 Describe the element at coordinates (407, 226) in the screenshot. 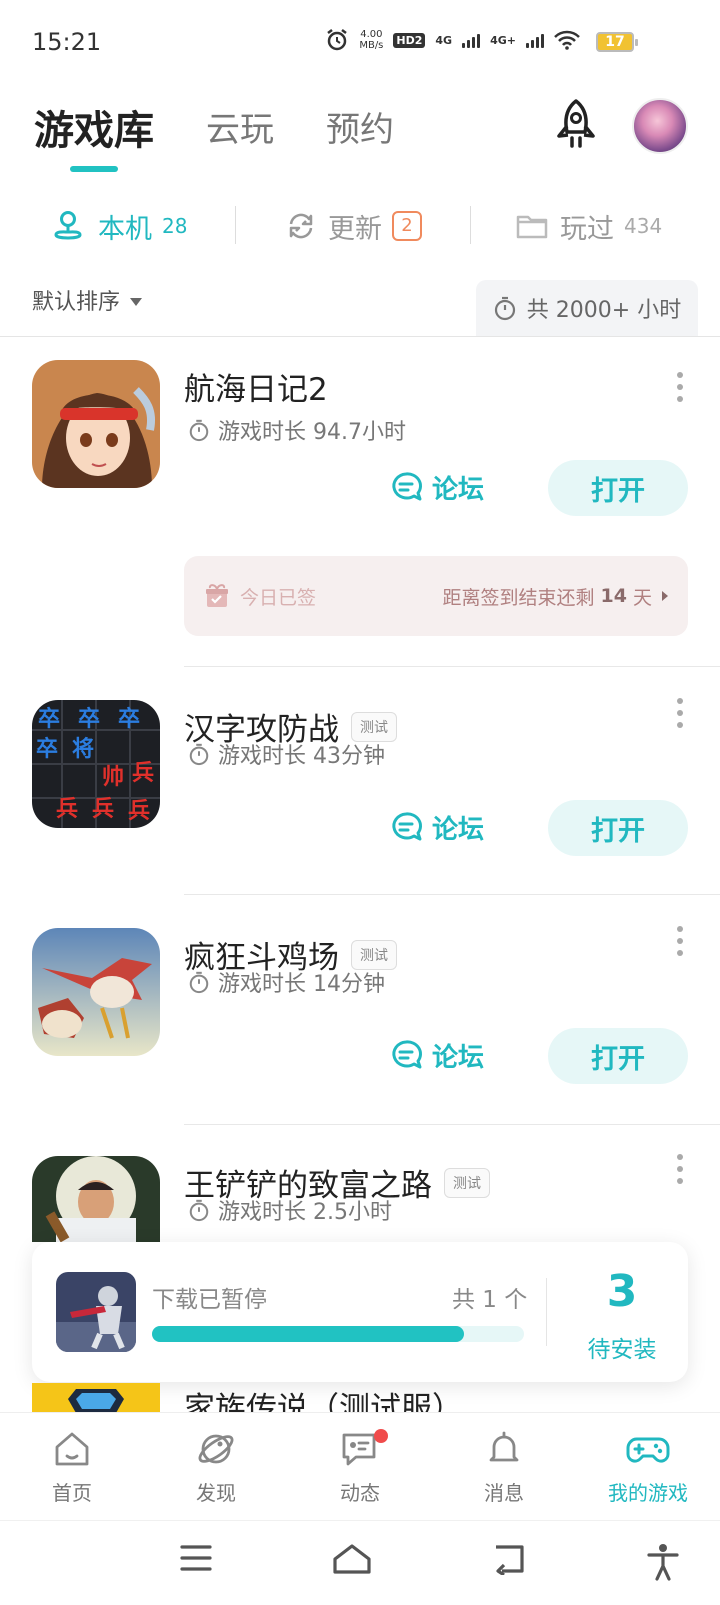

I see `update-count-badge: 2` at that location.